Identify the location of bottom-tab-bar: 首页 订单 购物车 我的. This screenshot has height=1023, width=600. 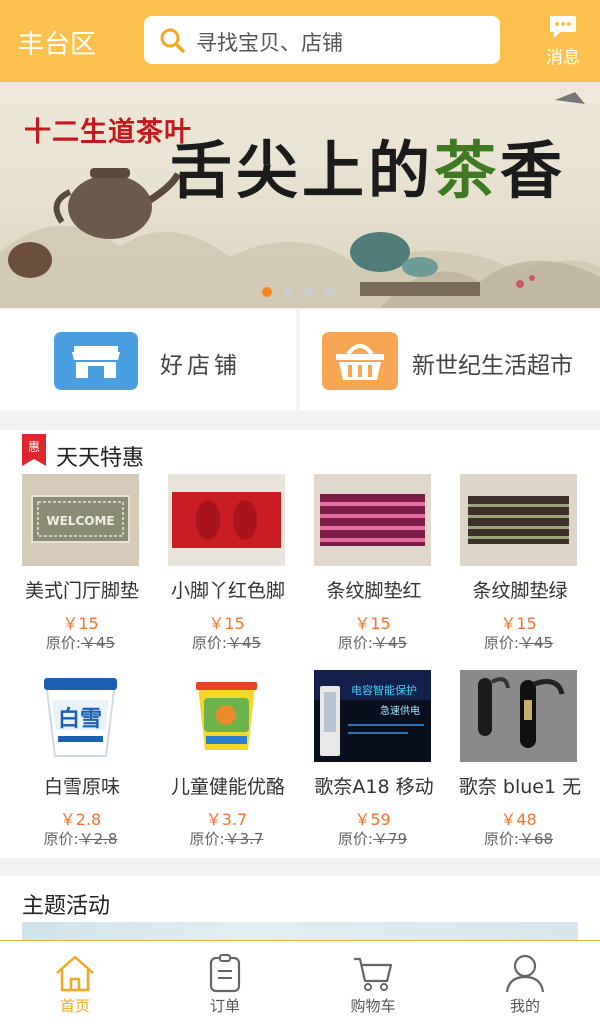
(300, 981).